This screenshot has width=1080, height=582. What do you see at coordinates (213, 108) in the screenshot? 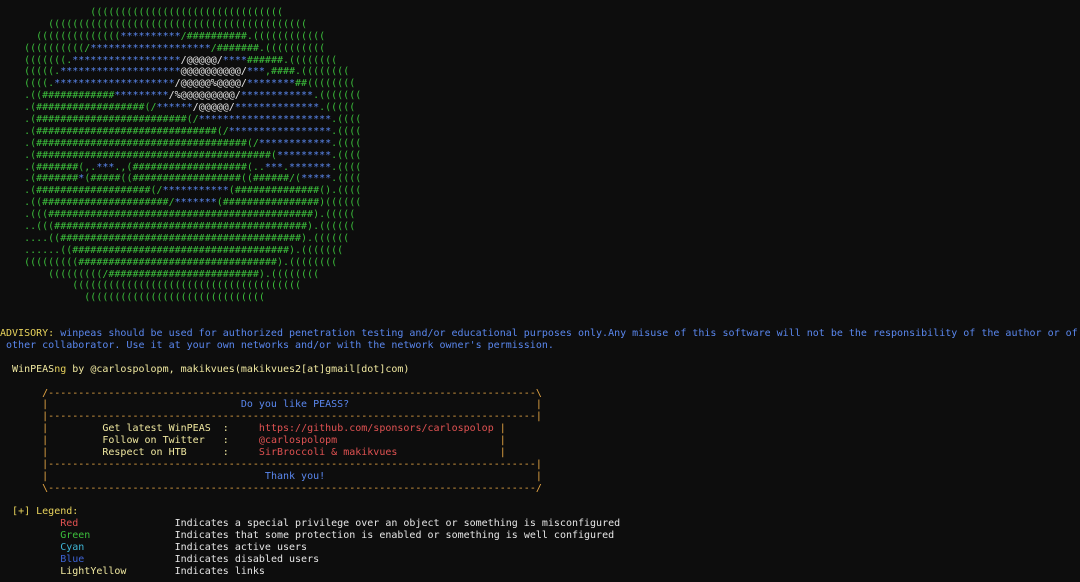
I see `ascii-art-segment: /@@@@@/` at bounding box center [213, 108].